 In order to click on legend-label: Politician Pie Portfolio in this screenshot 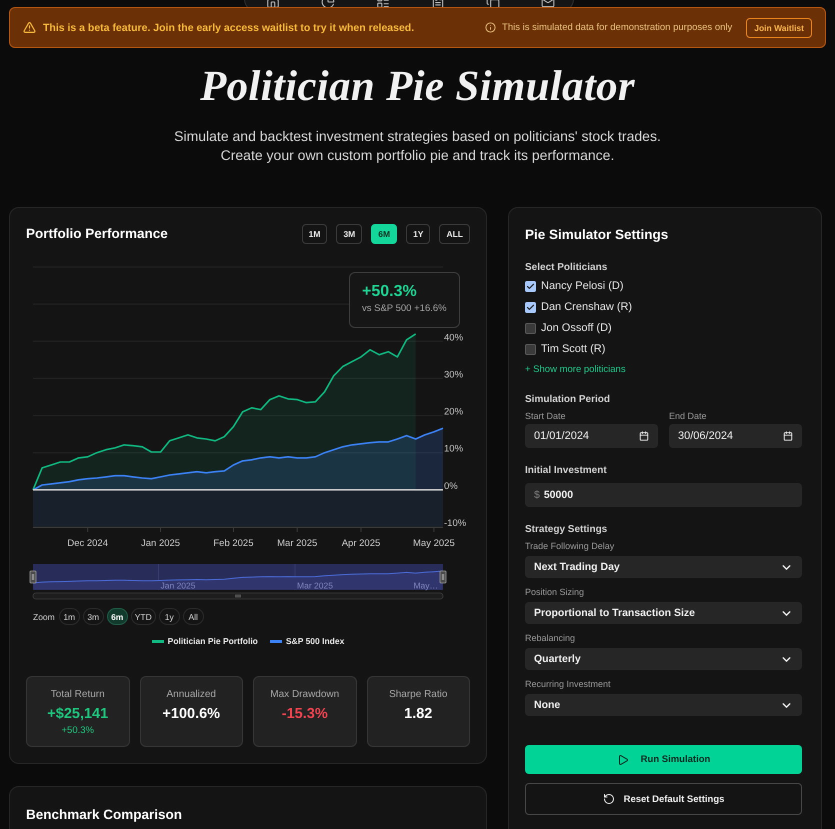, I will do `click(213, 641)`.